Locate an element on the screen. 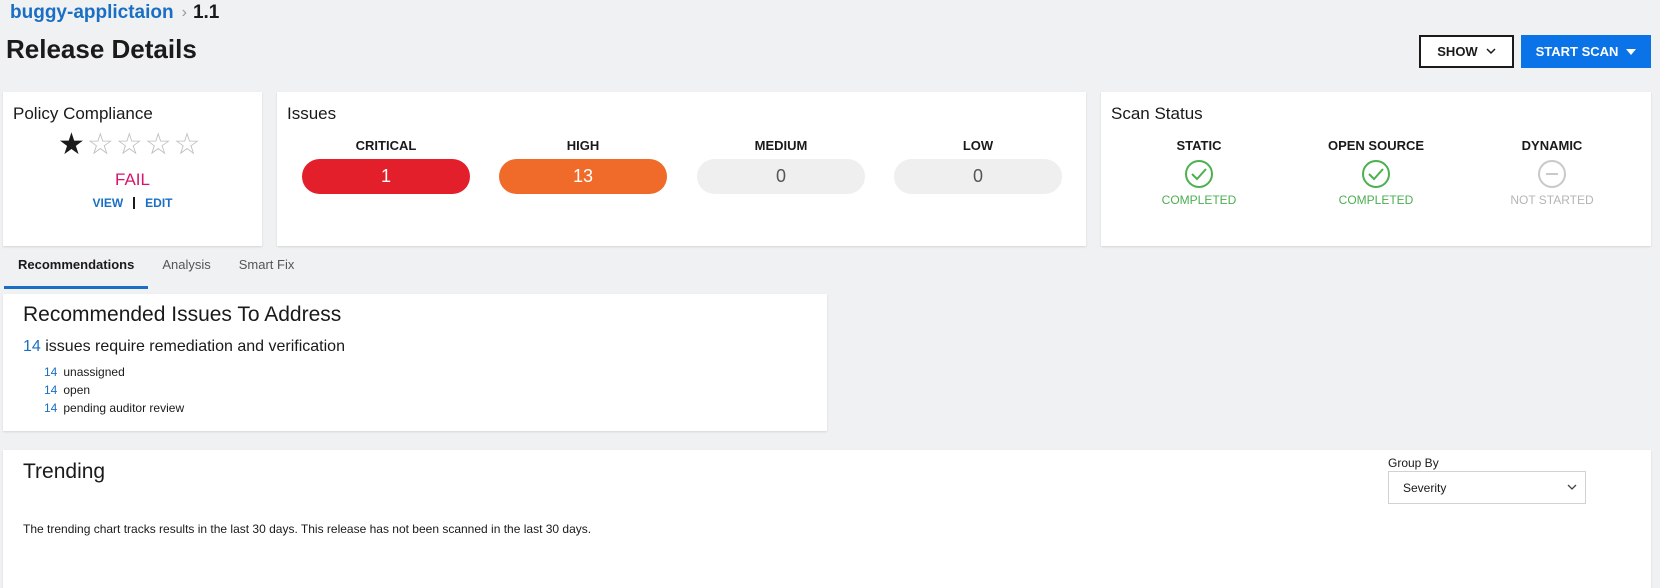  severity-label: CRITICAL is located at coordinates (386, 145).